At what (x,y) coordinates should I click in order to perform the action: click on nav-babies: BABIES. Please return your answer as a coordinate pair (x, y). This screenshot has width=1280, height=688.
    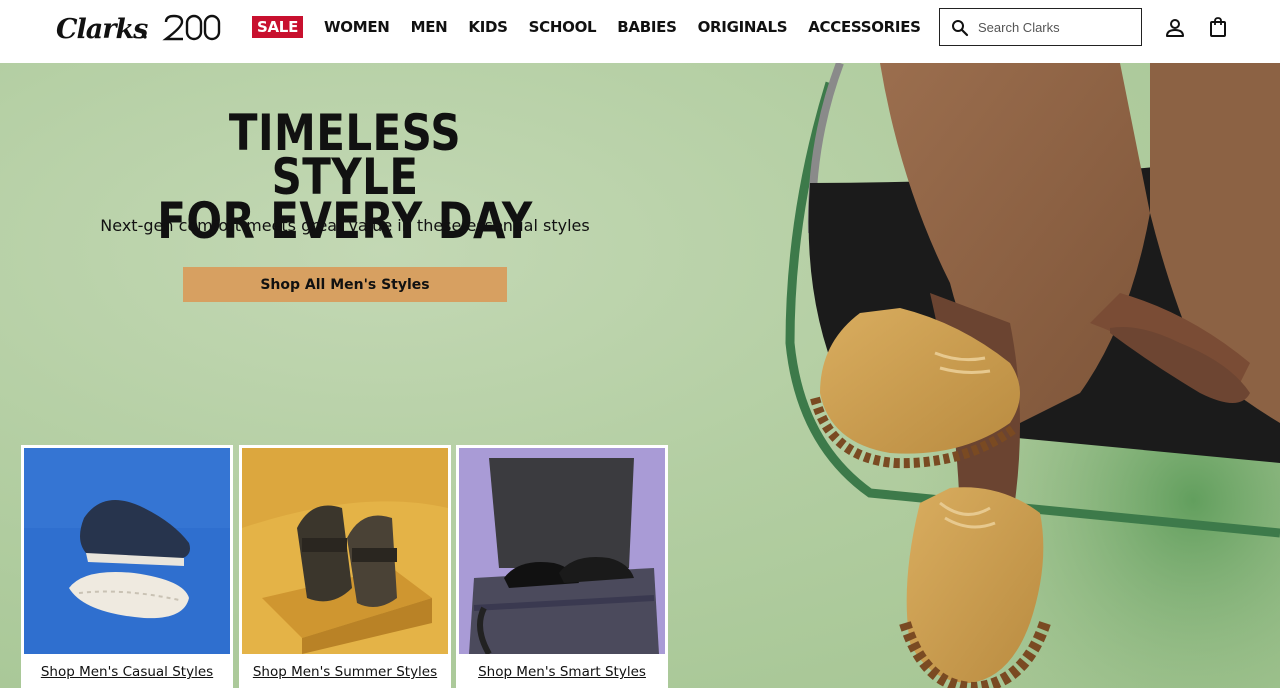
    Looking at the image, I should click on (647, 27).